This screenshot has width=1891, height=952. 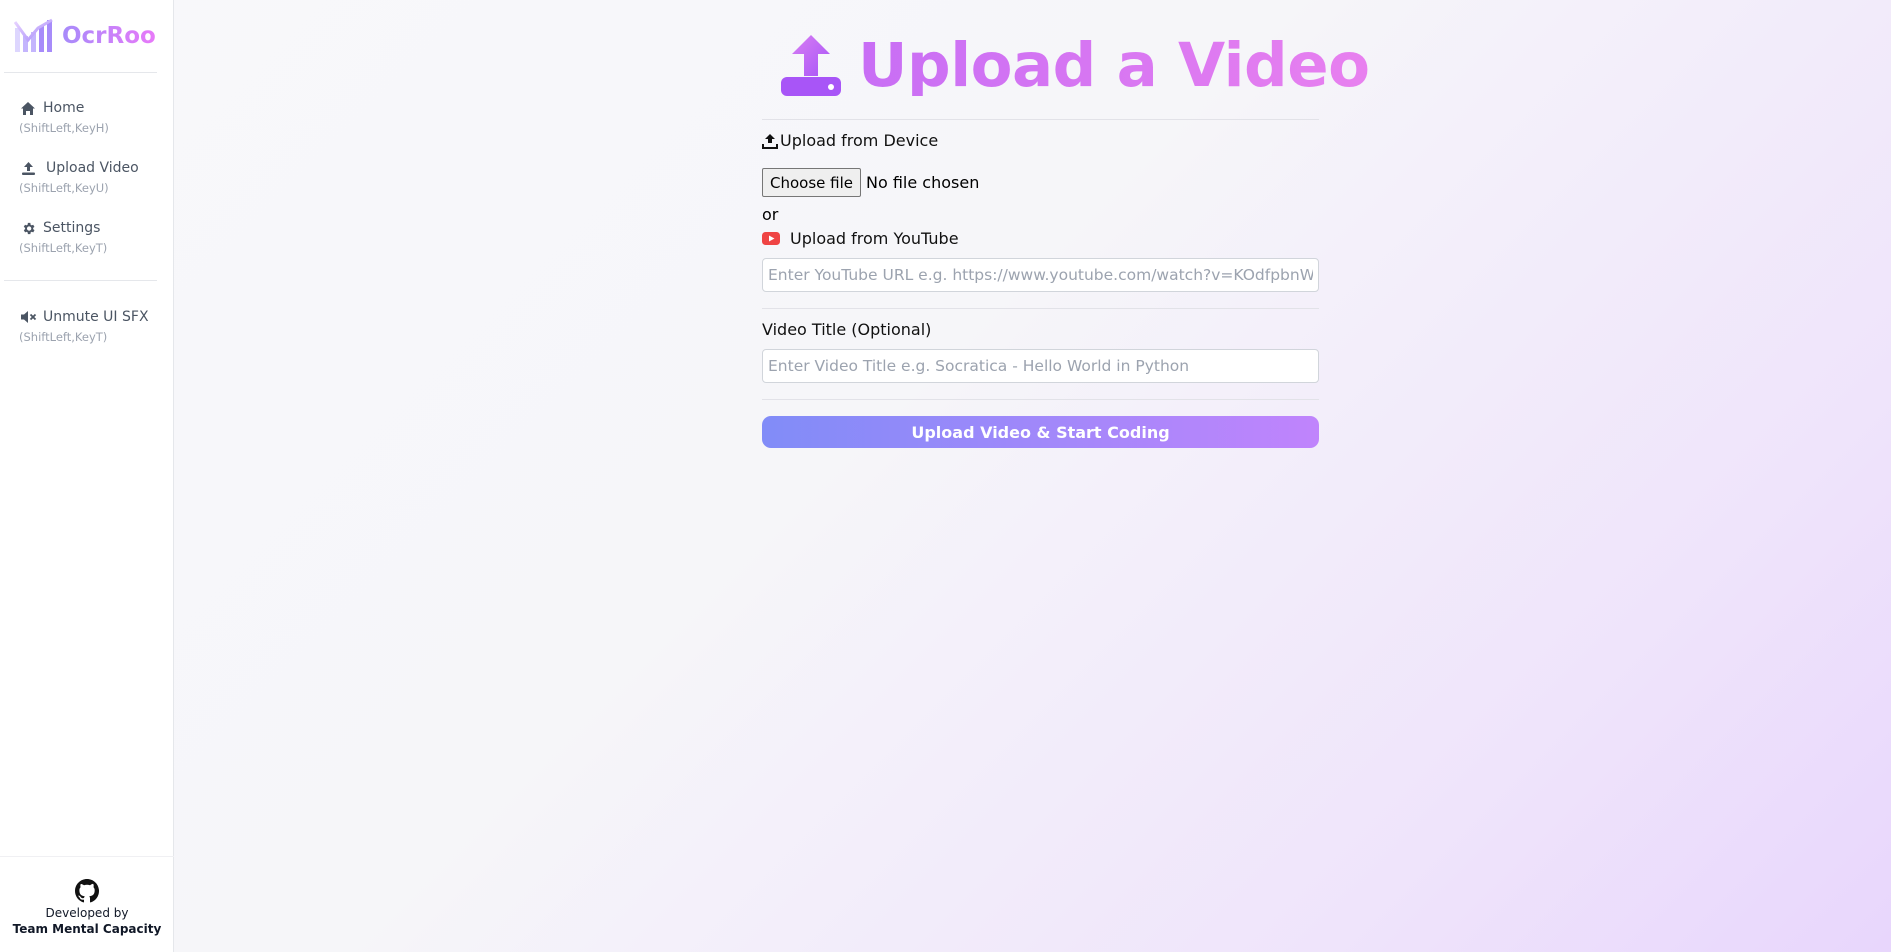 I want to click on unmute-sfx-toggle: Unmute UI SFX (ShiftLeft,KeyT), so click(x=94, y=326).